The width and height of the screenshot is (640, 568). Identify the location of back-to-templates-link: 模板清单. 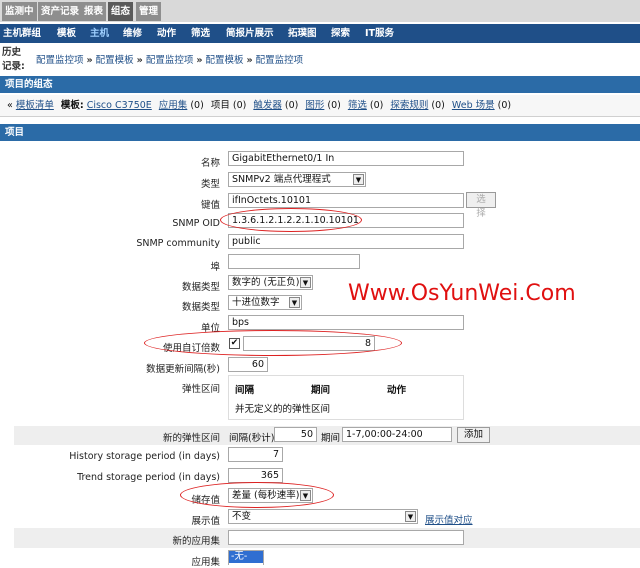
(35, 105).